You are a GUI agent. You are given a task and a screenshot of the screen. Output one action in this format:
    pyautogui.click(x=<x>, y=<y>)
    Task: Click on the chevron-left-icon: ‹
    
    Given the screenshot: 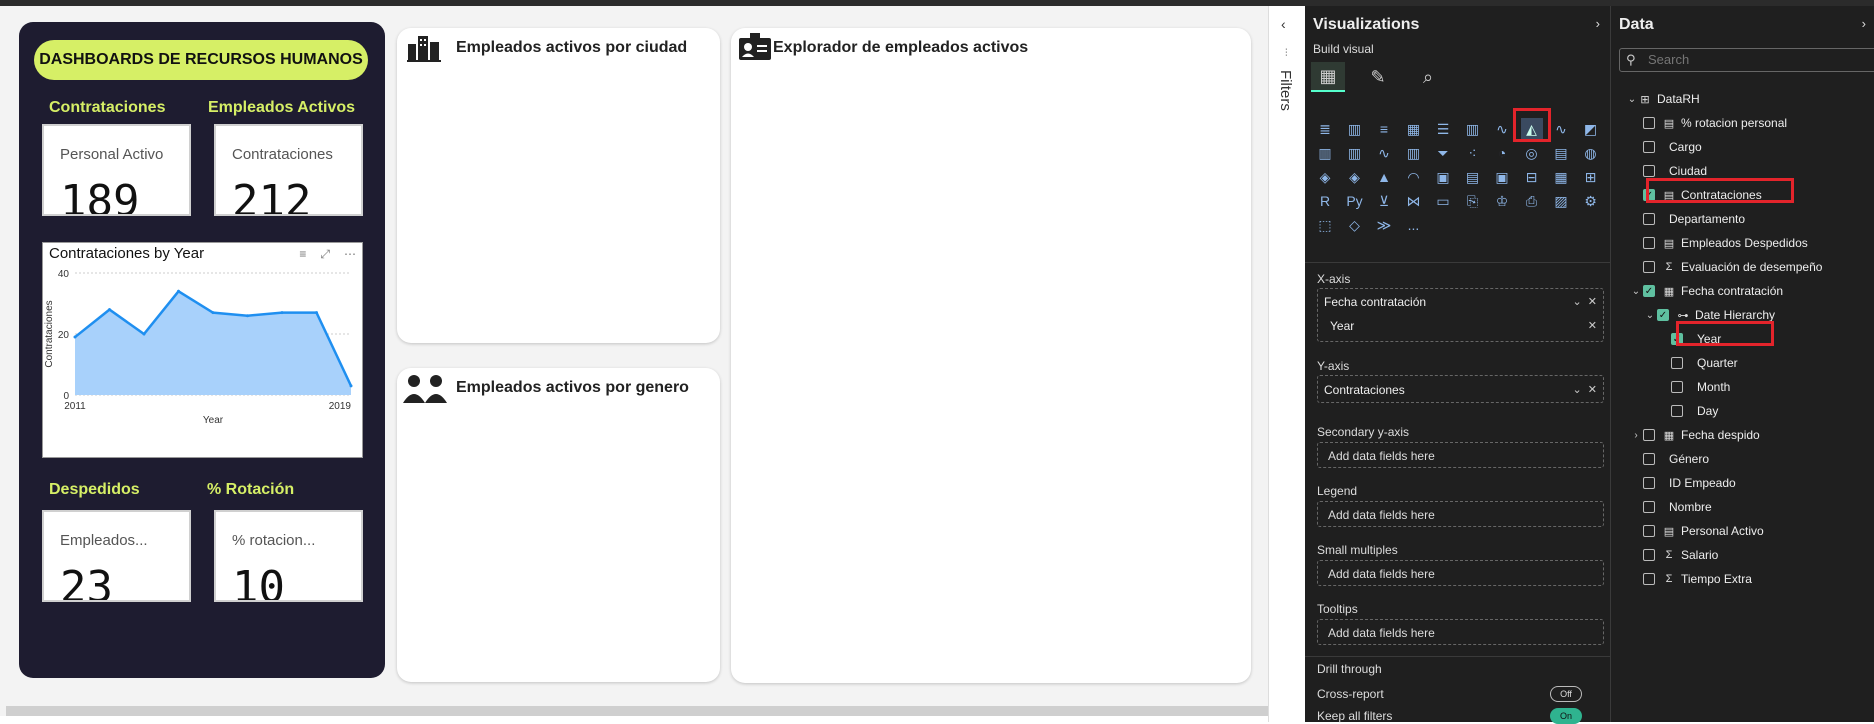 What is the action you would take?
    pyautogui.click(x=1283, y=24)
    